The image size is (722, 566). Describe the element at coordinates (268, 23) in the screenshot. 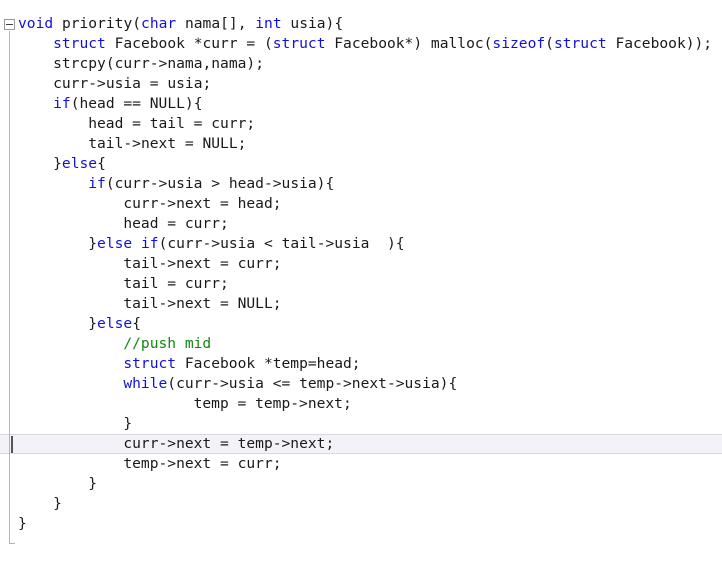

I see `code-keyword: int` at that location.